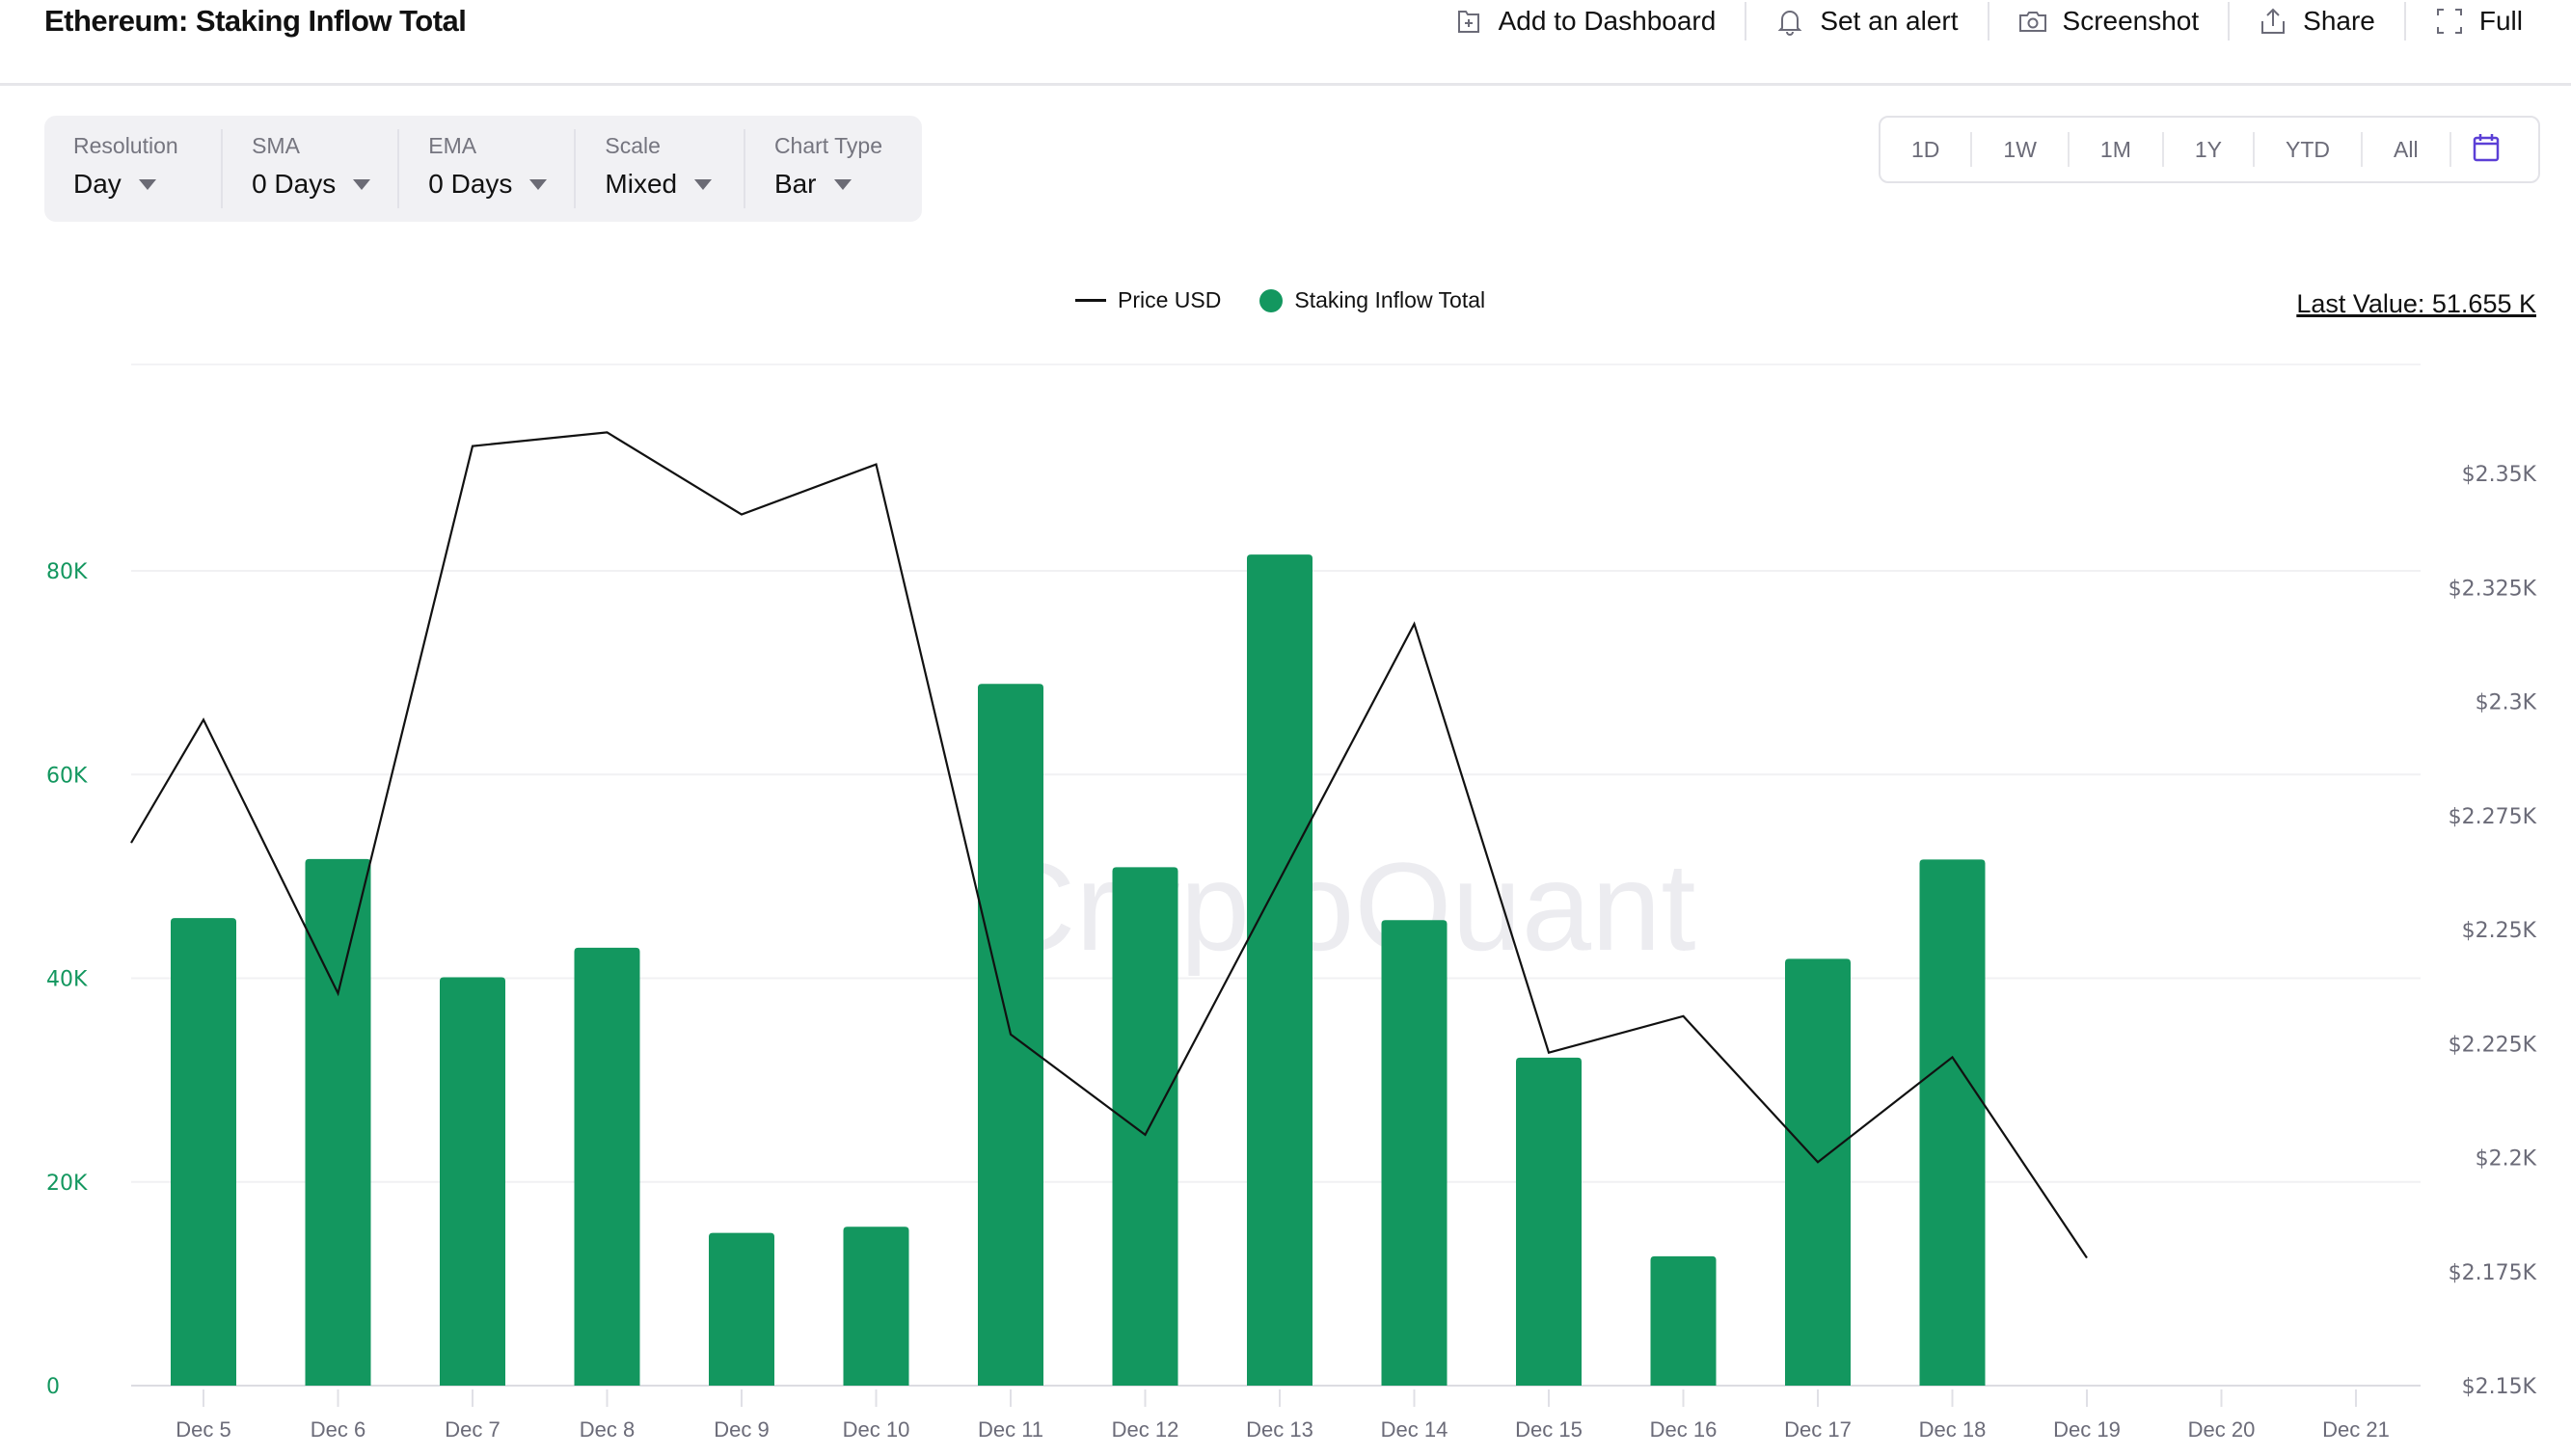  Describe the element at coordinates (134, 168) in the screenshot. I see `resolution-select: Resolution Day` at that location.